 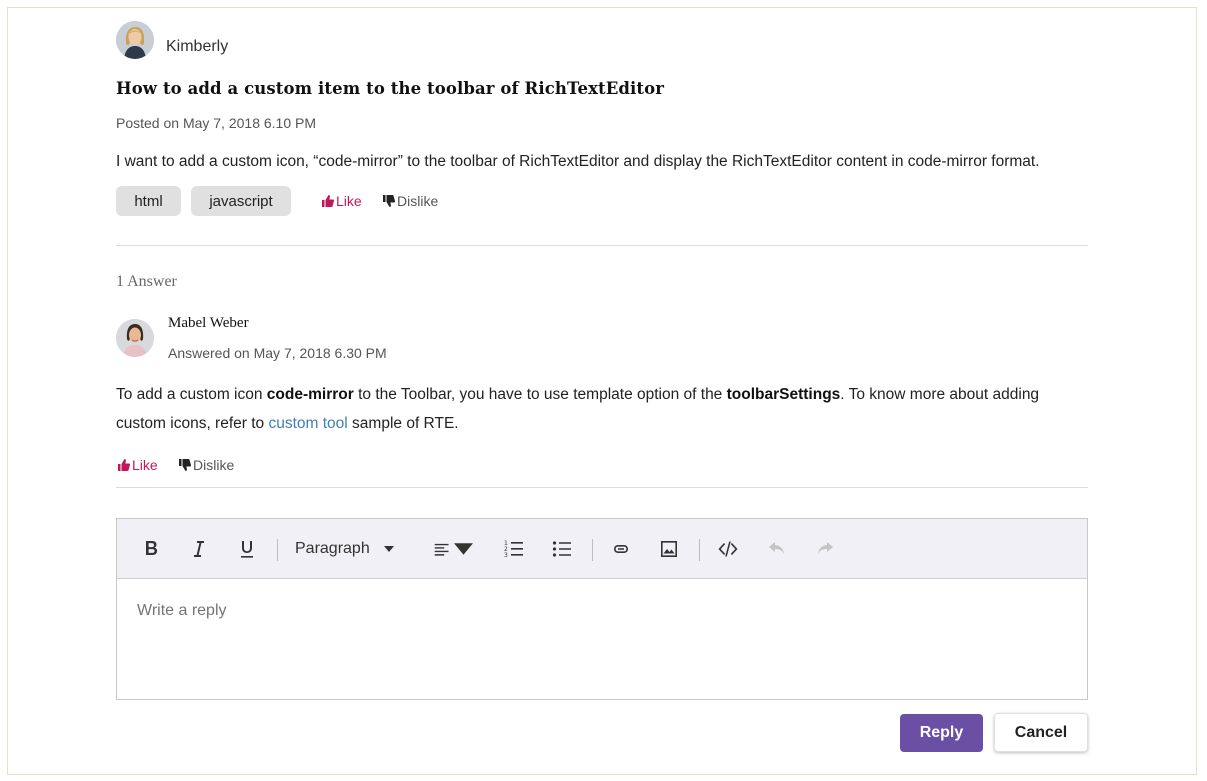 What do you see at coordinates (307, 423) in the screenshot?
I see `custom-tool-link: custom tool` at bounding box center [307, 423].